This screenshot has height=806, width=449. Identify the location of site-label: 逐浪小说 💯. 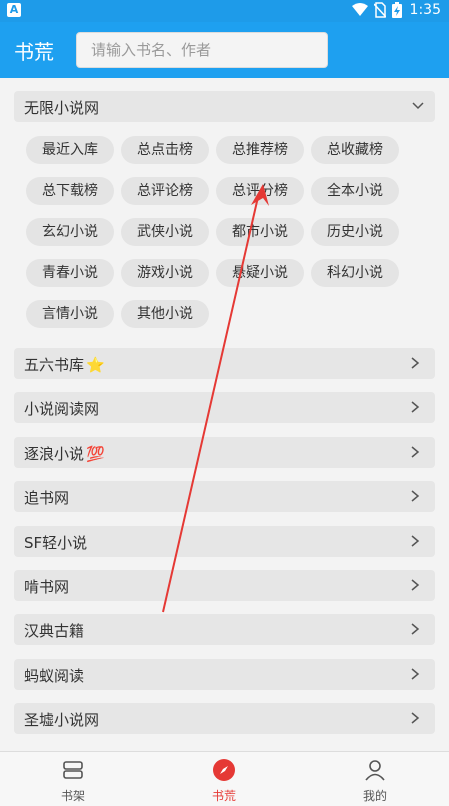
(64, 453).